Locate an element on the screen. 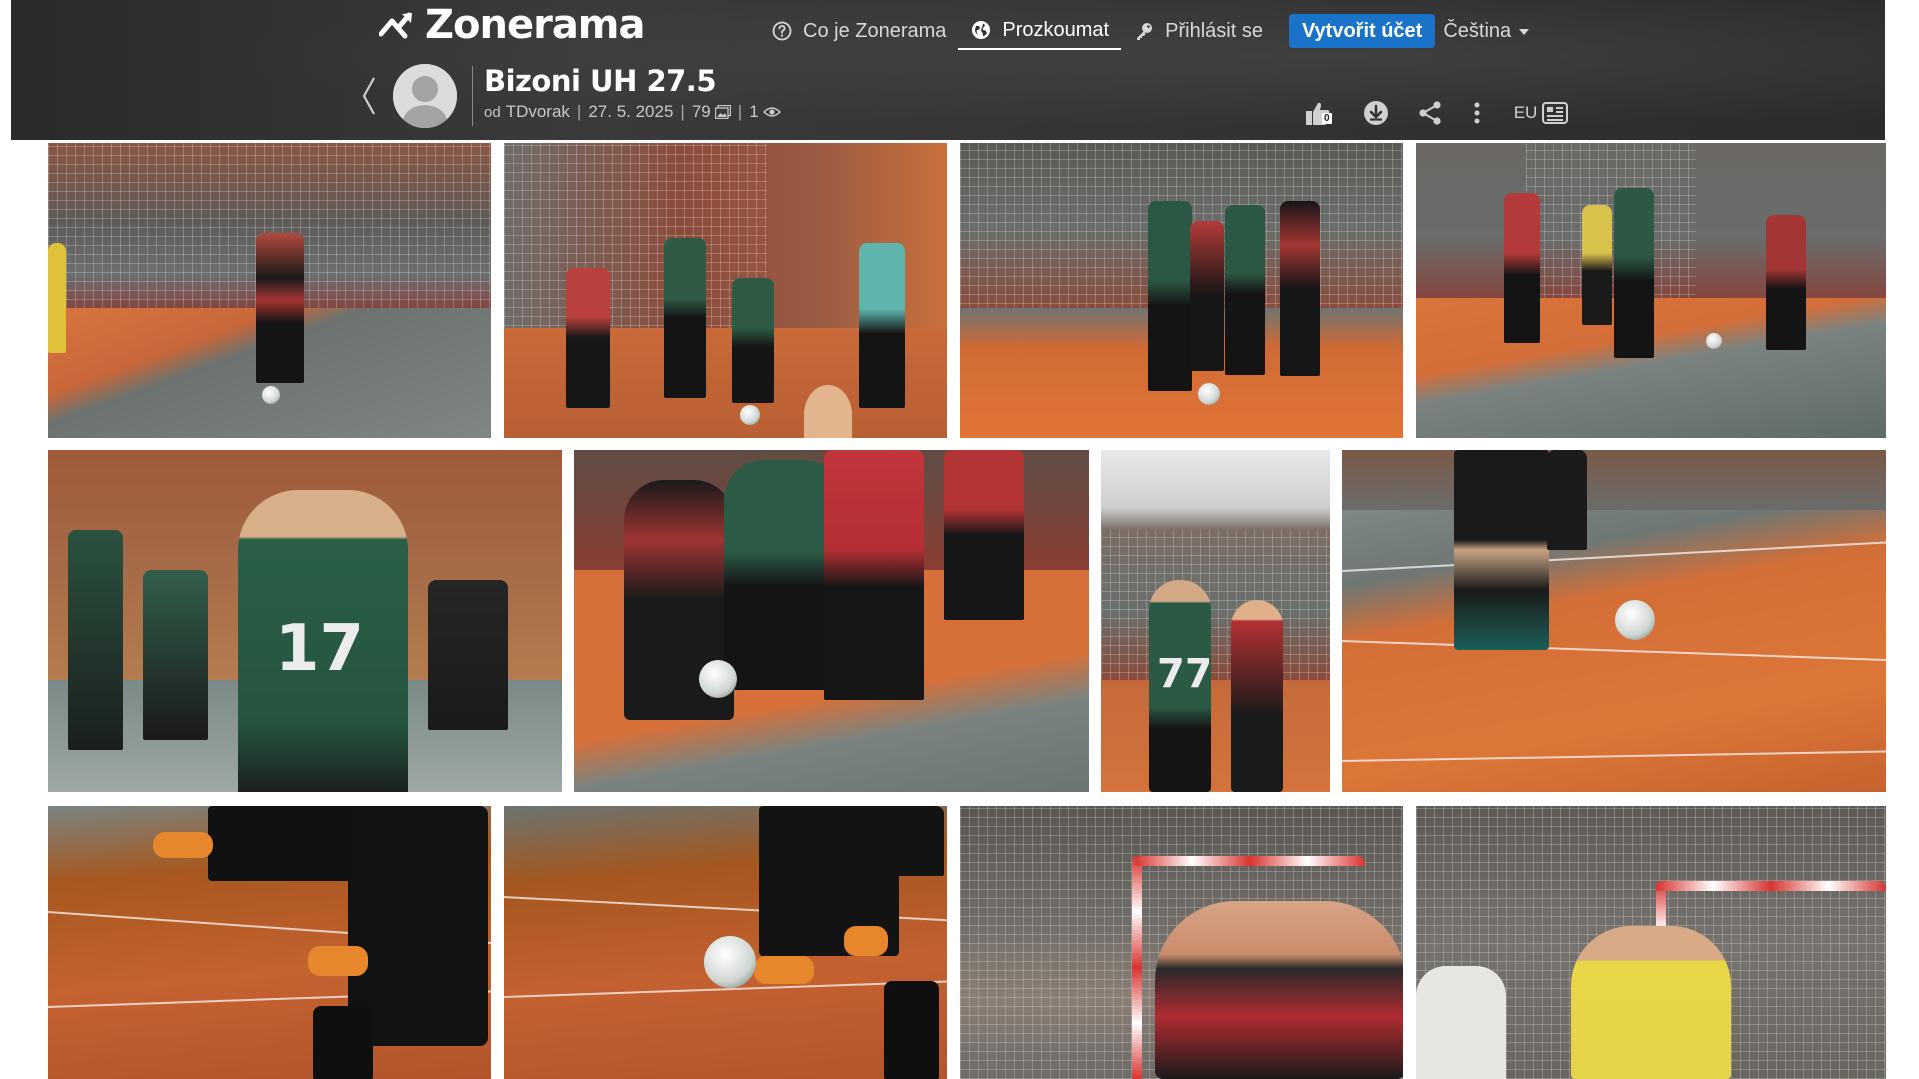 This screenshot has height=1079, width=1919. svg-text: 77 is located at coordinates (1183, 673).